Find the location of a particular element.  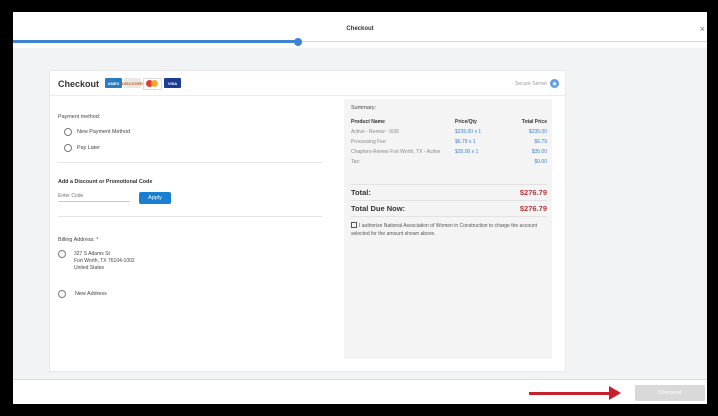

product-name: Processing Fee is located at coordinates (368, 142).